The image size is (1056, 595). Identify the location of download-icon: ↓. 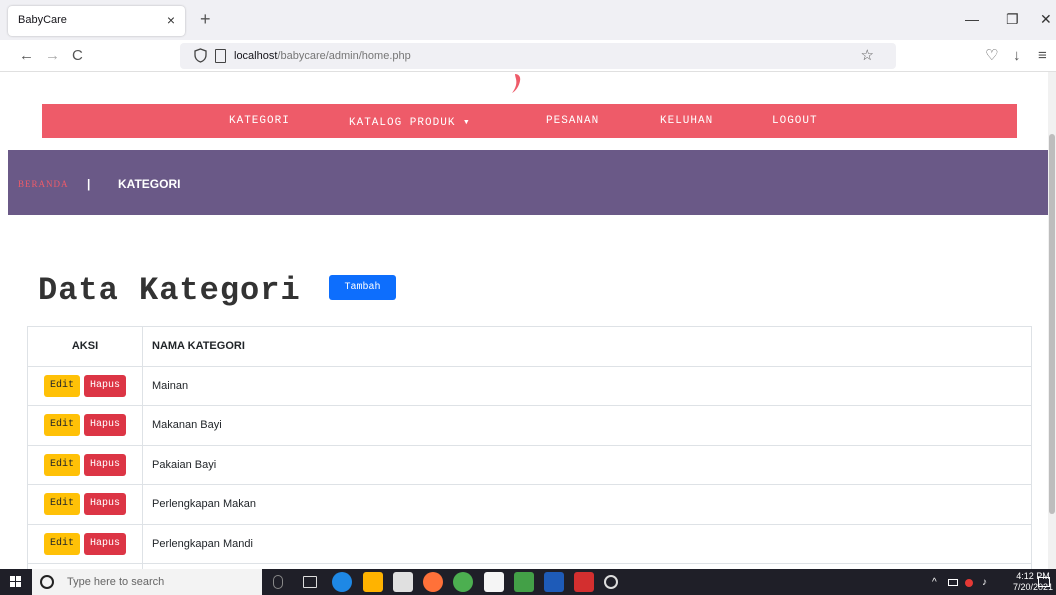
(1017, 56).